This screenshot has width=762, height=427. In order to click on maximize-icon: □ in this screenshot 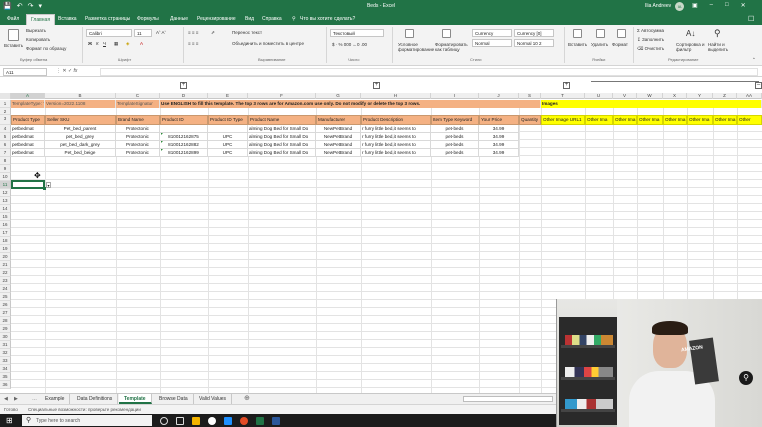, I will do `click(727, 5)`.